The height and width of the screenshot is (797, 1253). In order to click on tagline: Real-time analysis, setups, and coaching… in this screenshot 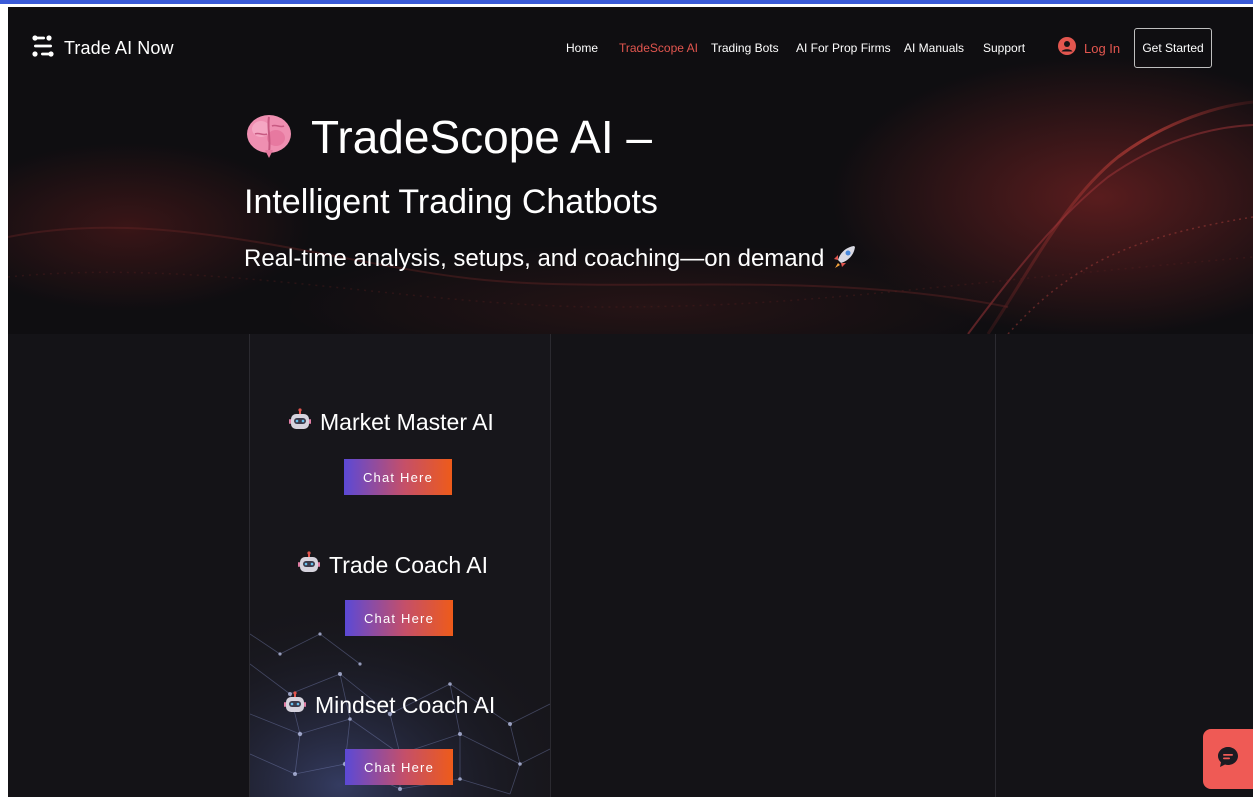, I will do `click(534, 258)`.